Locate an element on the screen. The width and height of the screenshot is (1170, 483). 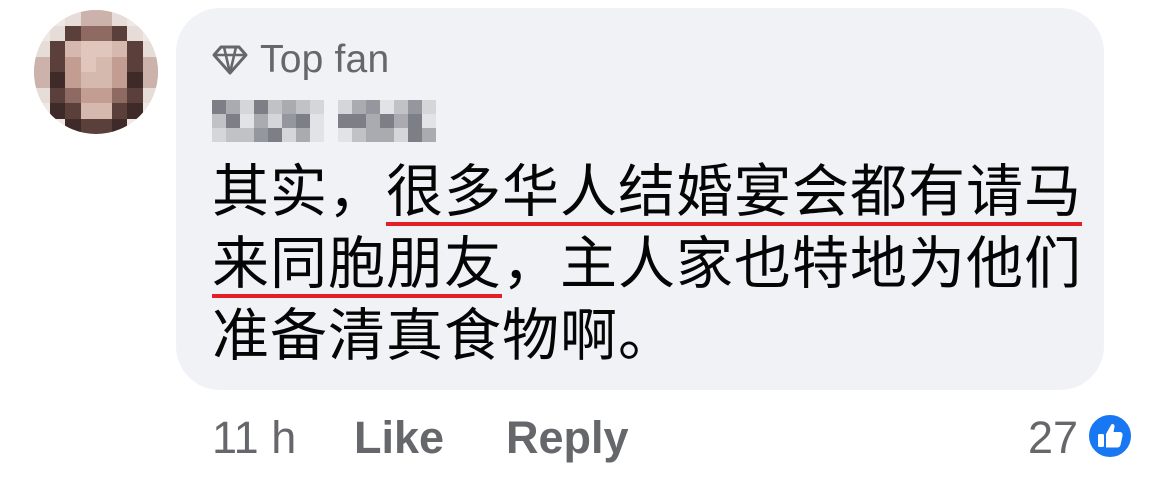
top-fan-badge: Top fan is located at coordinates (300, 60).